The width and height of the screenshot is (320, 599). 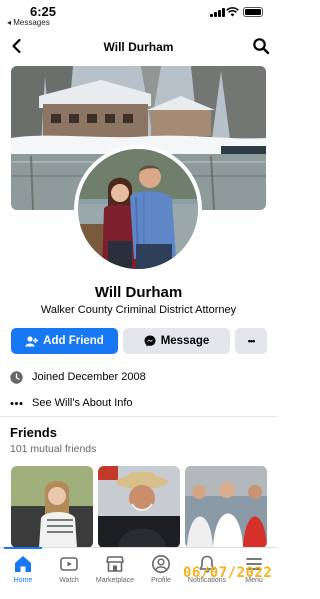 What do you see at coordinates (228, 573) in the screenshot?
I see `date-watermark: 06/07/2022` at bounding box center [228, 573].